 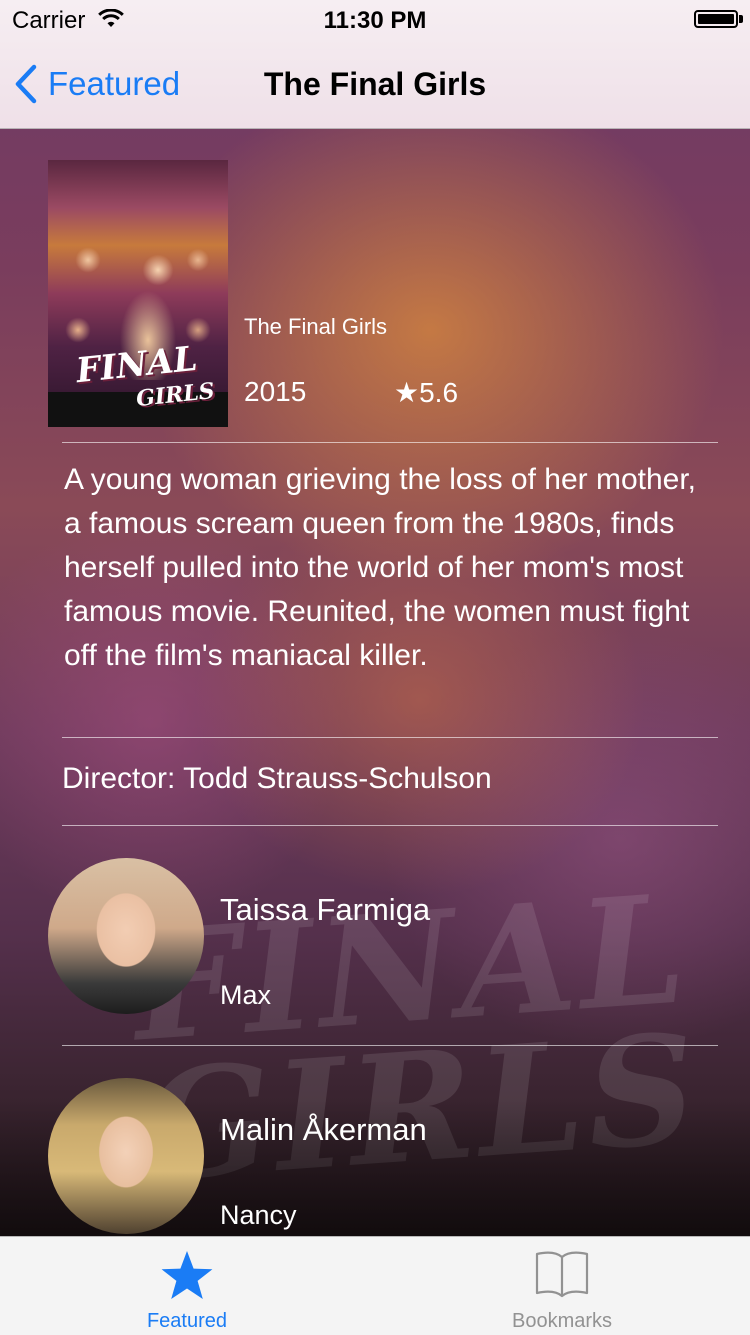 I want to click on cast-name: Malin Åkerman, so click(x=323, y=1129).